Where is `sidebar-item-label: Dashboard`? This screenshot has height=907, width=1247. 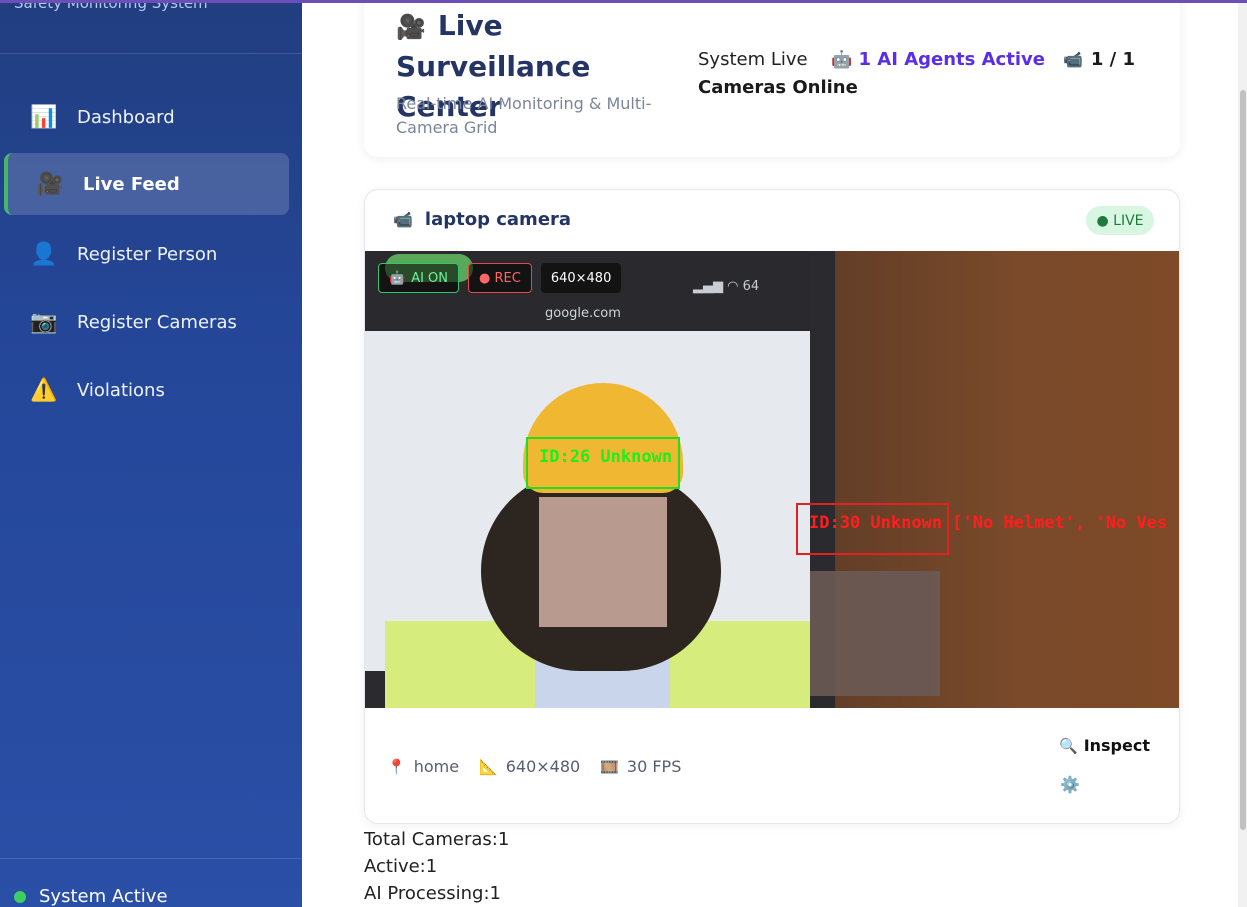
sidebar-item-label: Dashboard is located at coordinates (126, 117).